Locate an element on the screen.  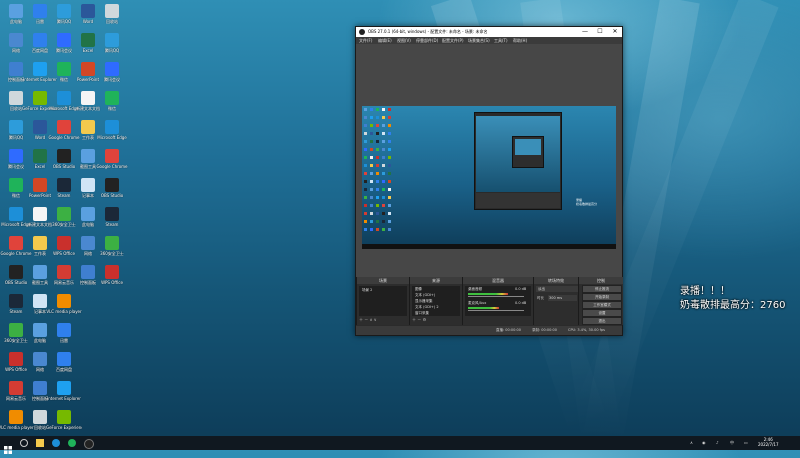
transition-select: 淡出 is located at coordinates (557, 289).